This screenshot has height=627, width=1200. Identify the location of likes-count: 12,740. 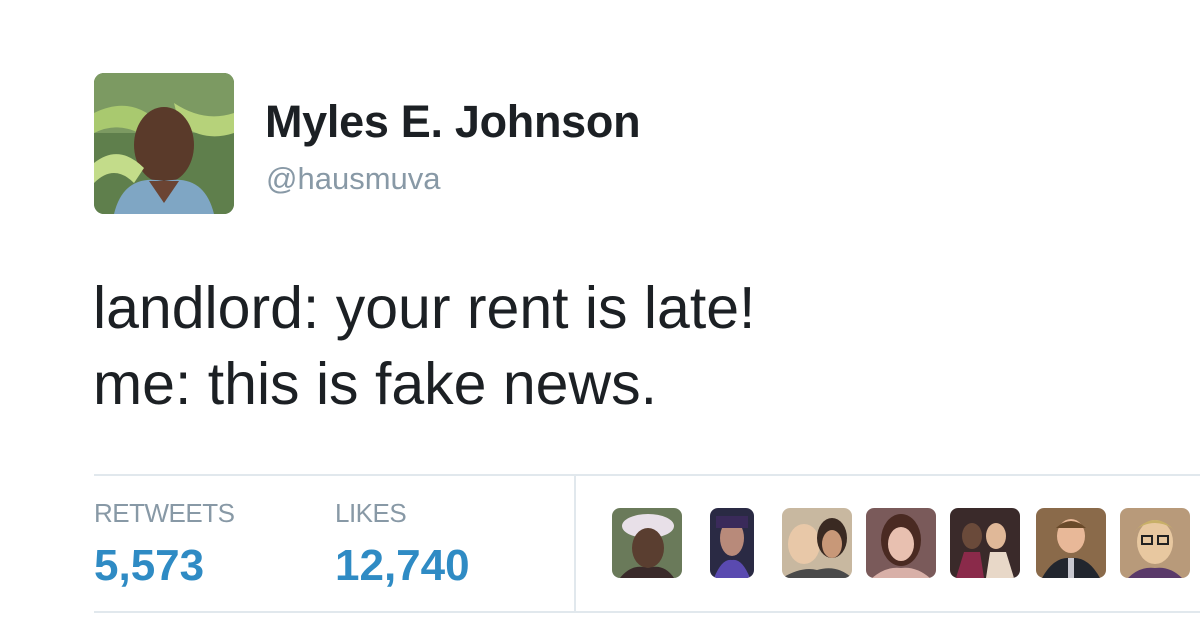
(402, 565).